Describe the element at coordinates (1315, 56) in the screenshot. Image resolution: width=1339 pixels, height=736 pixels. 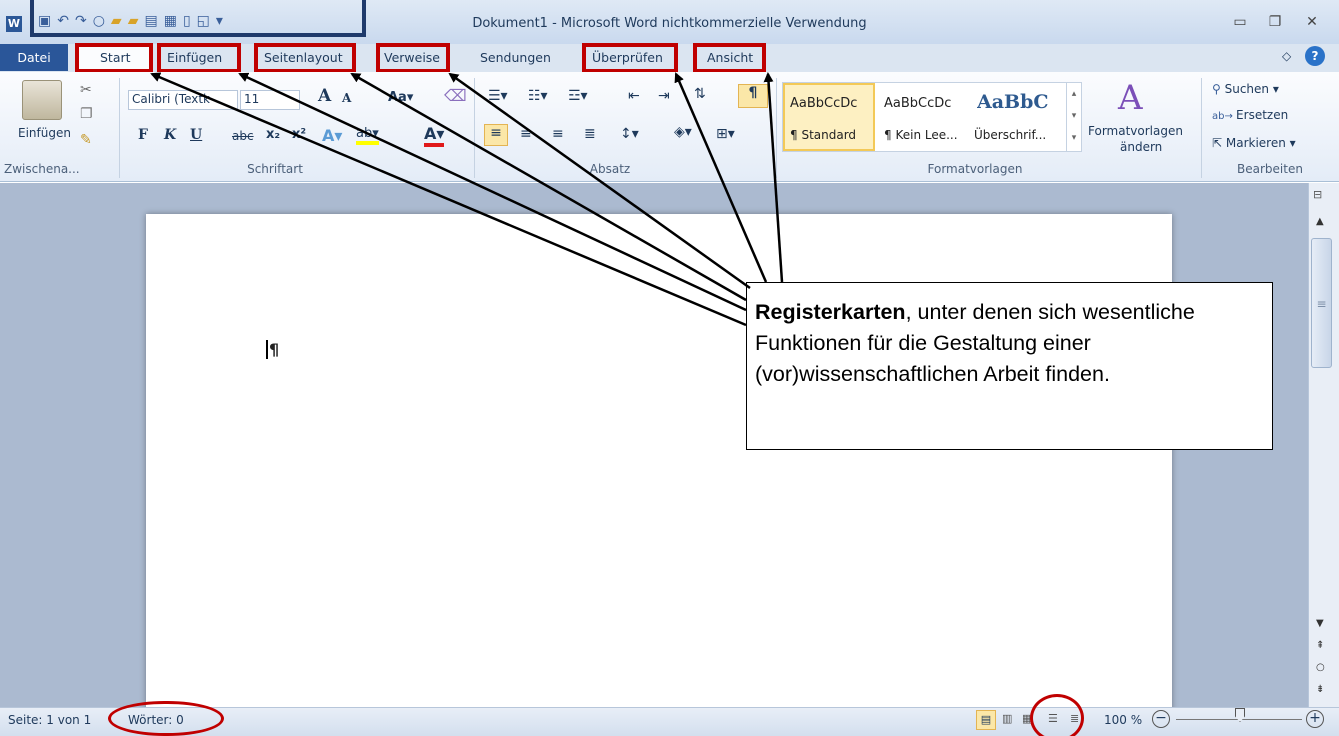
I see `help-icon: ?` at that location.